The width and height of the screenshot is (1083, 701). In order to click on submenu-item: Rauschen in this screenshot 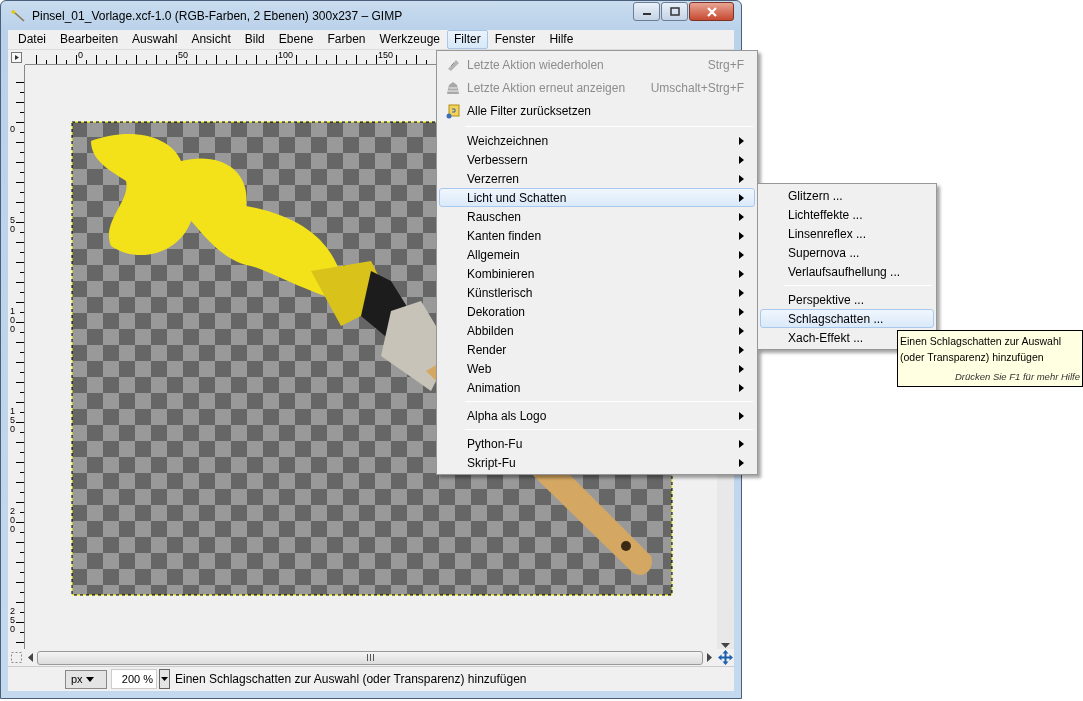, I will do `click(597, 216)`.